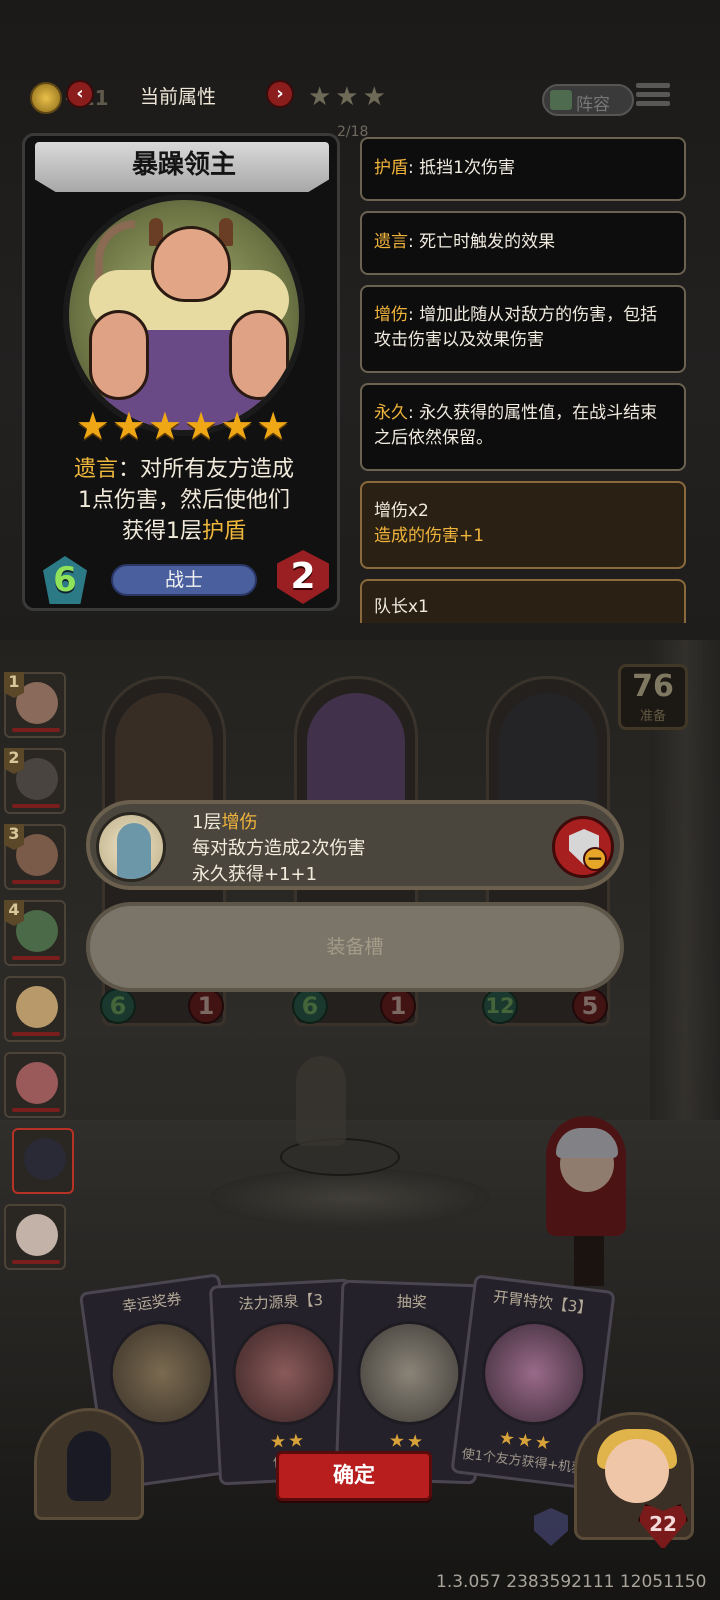 This screenshot has width=720, height=1600. I want to click on card-ability-text: 遗言：对所有友方造成 1点伤害，然后使他们 获得1层护盾, so click(184, 500).